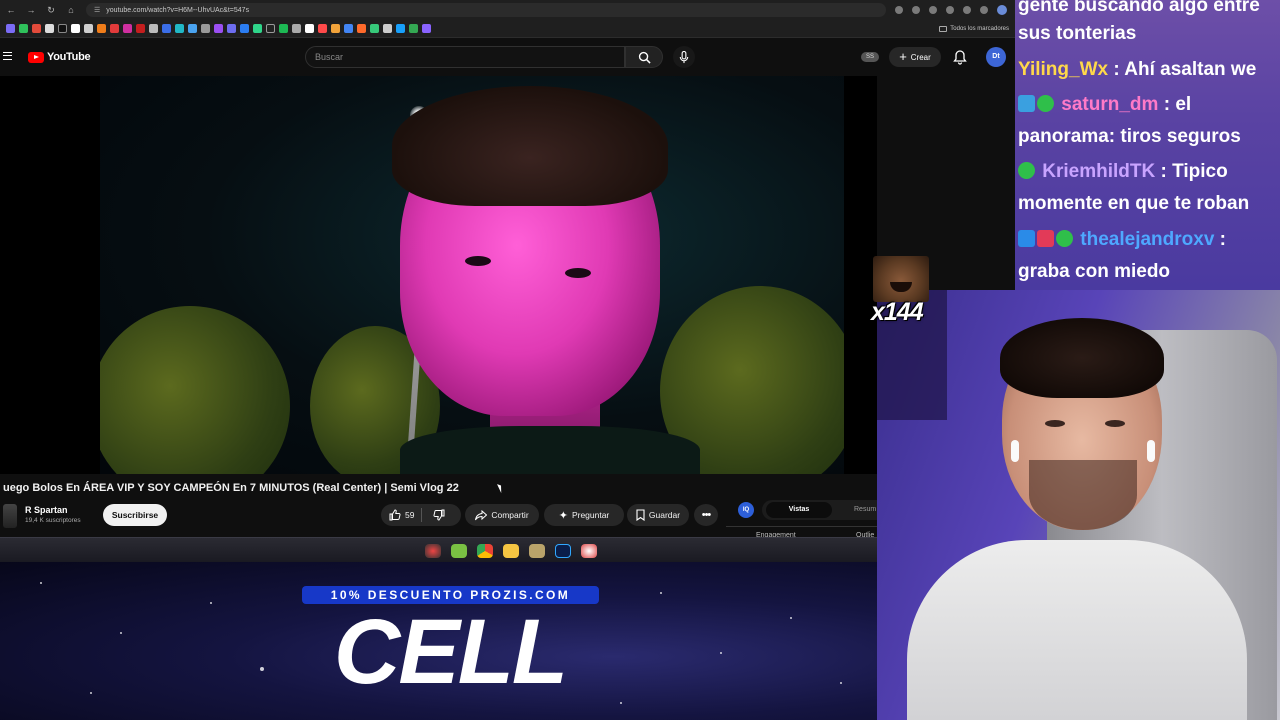 This screenshot has width=1280, height=720. I want to click on subscribe-button: Suscribirse, so click(135, 515).